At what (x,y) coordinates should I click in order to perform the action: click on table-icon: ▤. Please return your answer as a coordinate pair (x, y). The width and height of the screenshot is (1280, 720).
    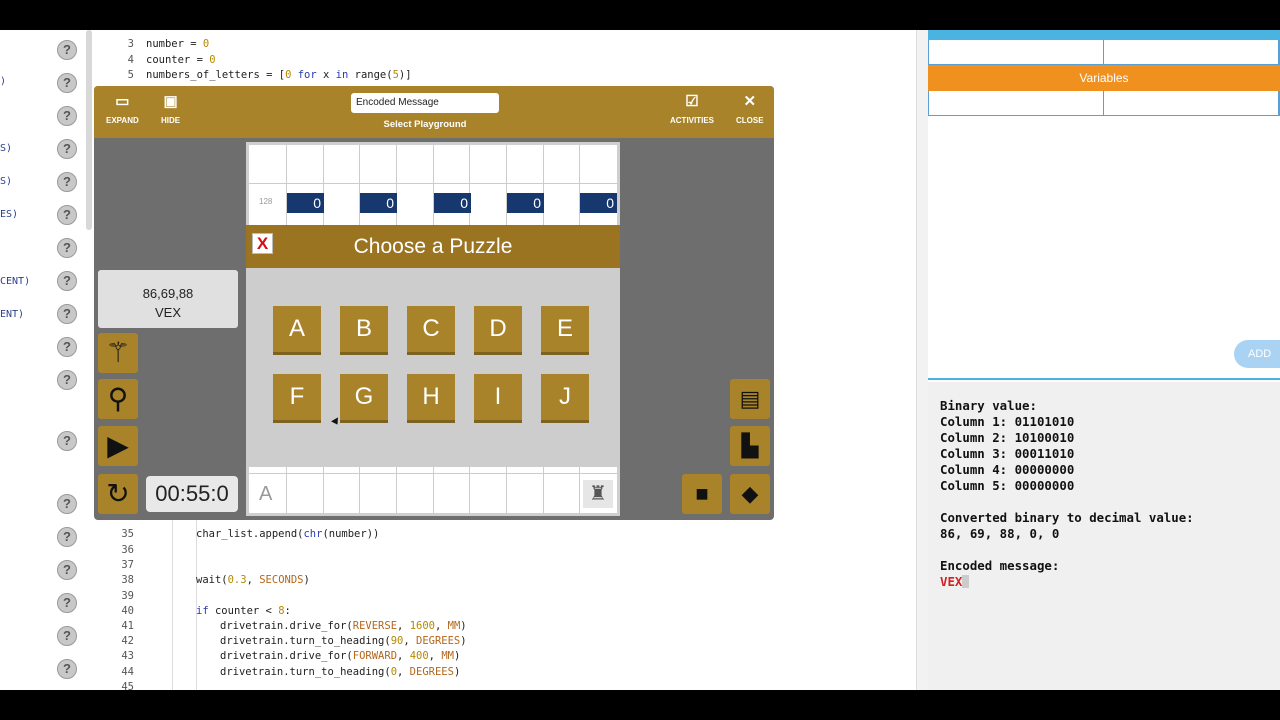
    Looking at the image, I should click on (750, 398).